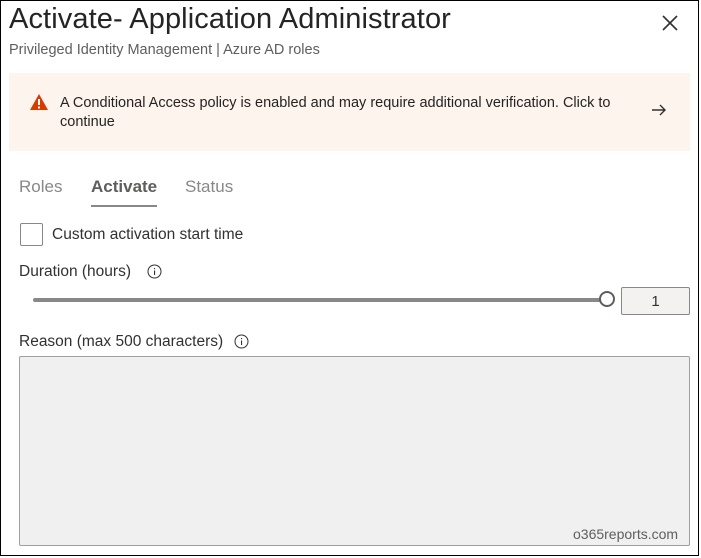  I want to click on custom-start-checkbox, so click(31, 234).